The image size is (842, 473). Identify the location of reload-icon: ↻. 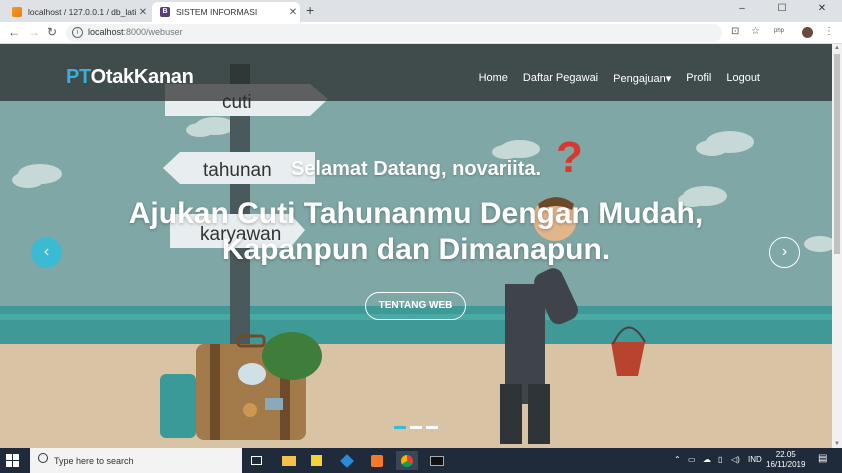
(52, 32).